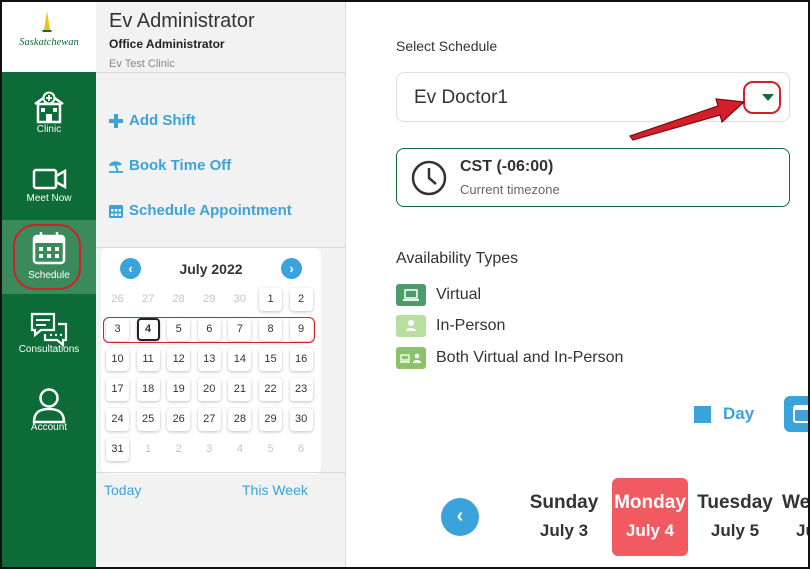 The width and height of the screenshot is (810, 569). What do you see at coordinates (122, 490) in the screenshot?
I see `today-link: Today` at bounding box center [122, 490].